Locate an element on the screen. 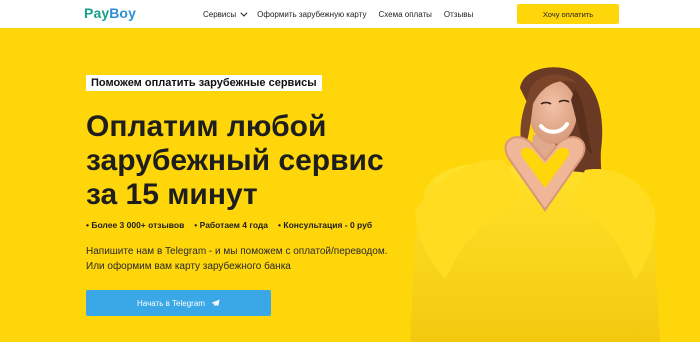  chevron-down-icon is located at coordinates (244, 13).